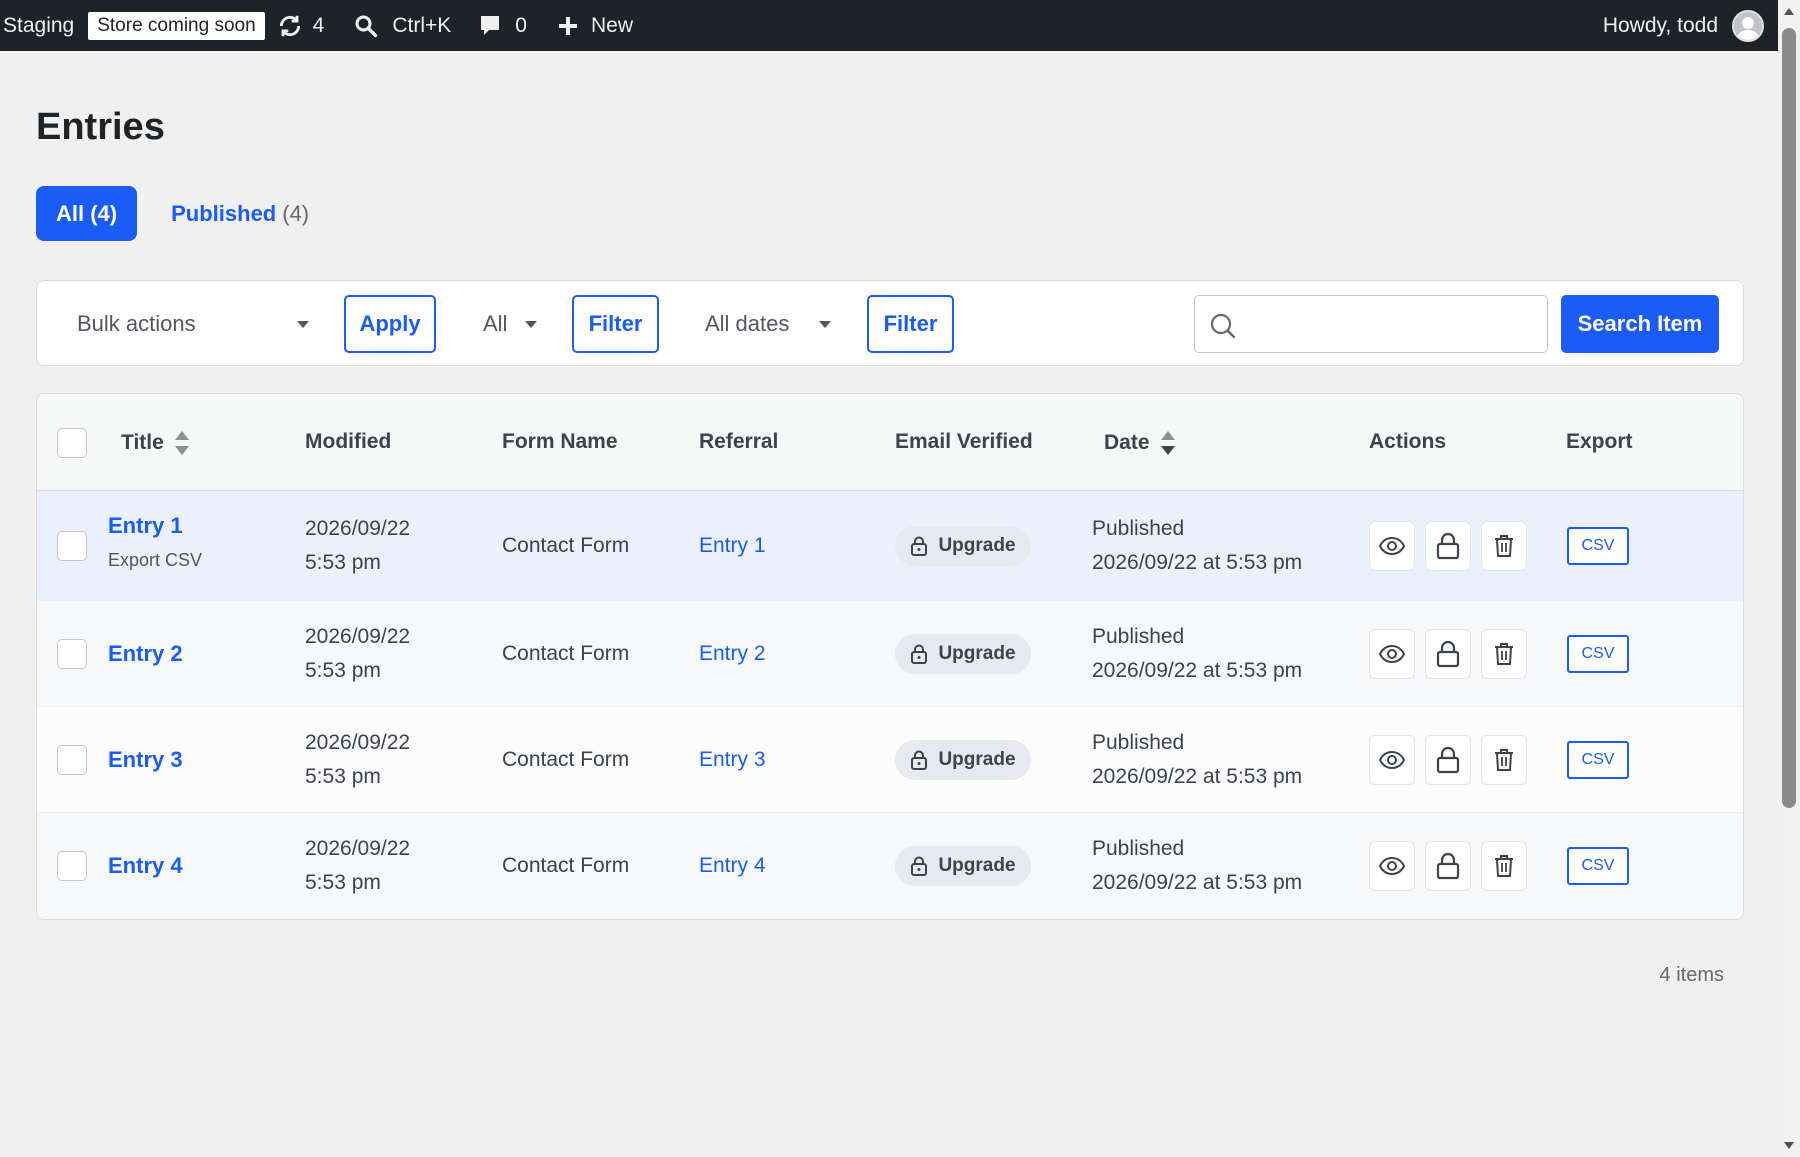  What do you see at coordinates (611, 25) in the screenshot?
I see `new-label: New` at bounding box center [611, 25].